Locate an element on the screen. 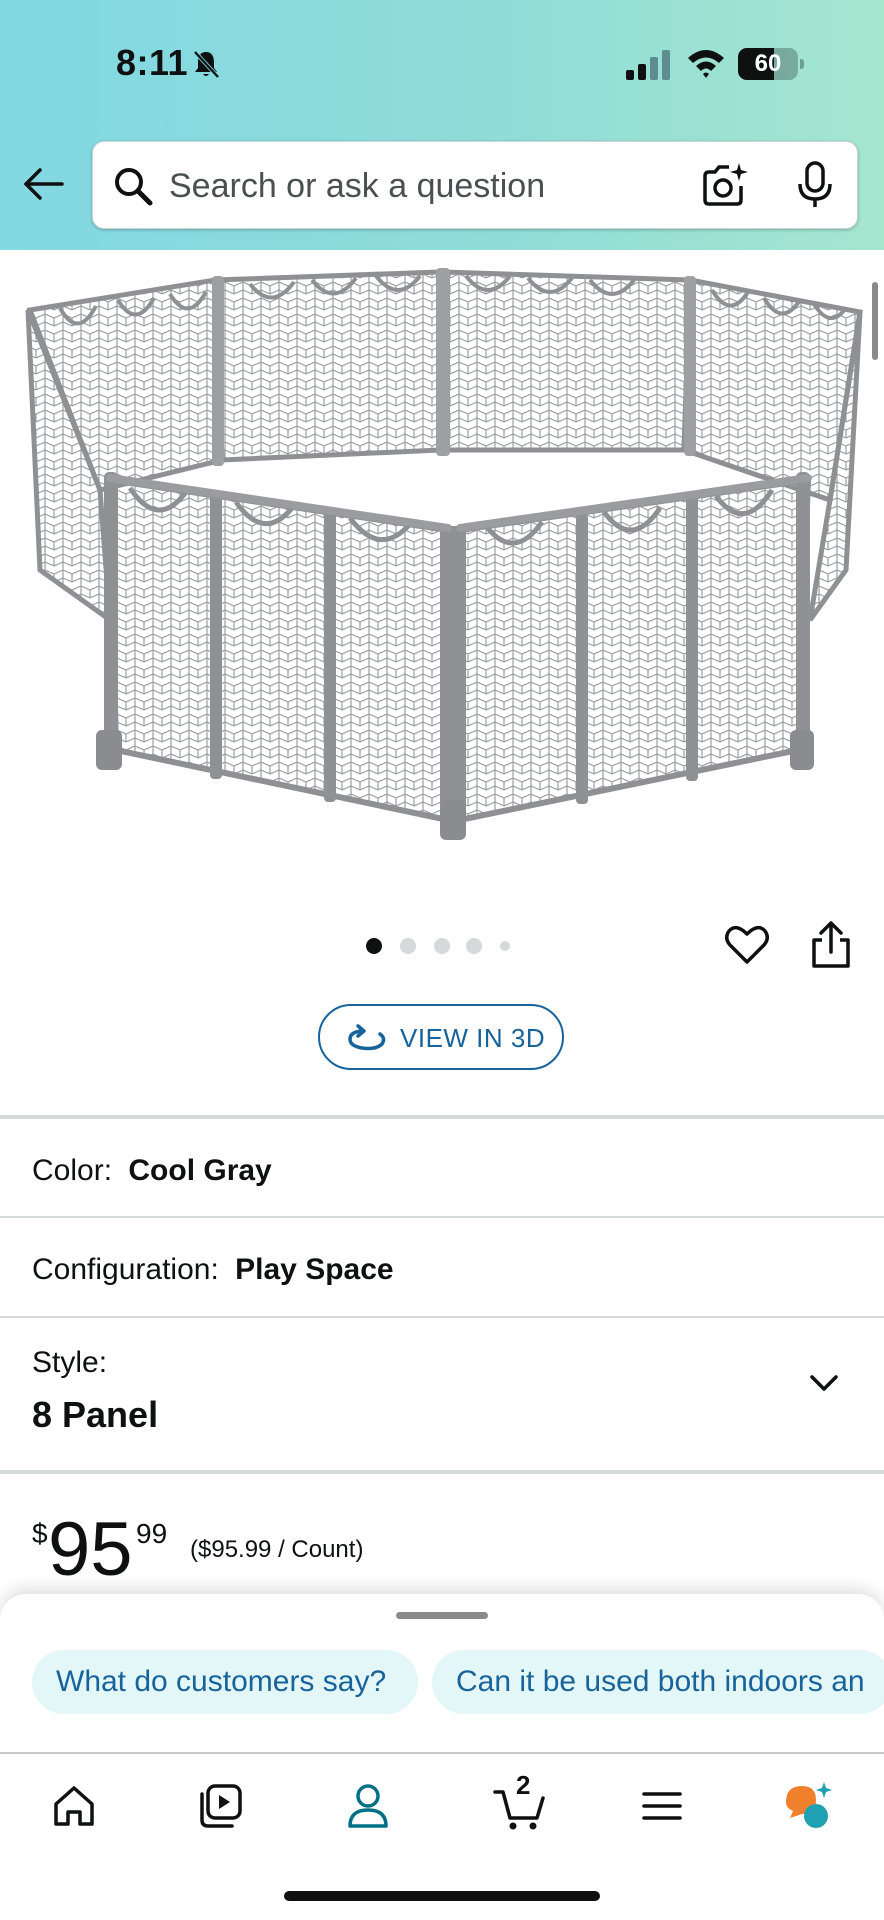 This screenshot has height=1920, width=884. camera-icon is located at coordinates (724, 185).